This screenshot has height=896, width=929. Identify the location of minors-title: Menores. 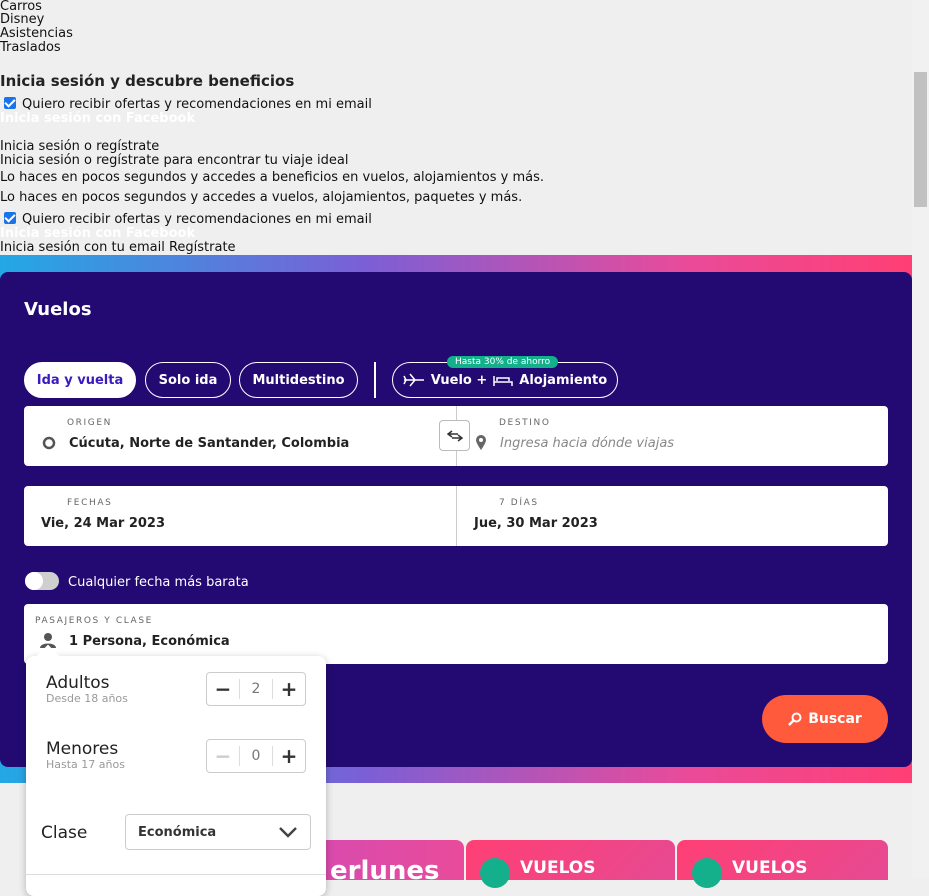
(82, 749).